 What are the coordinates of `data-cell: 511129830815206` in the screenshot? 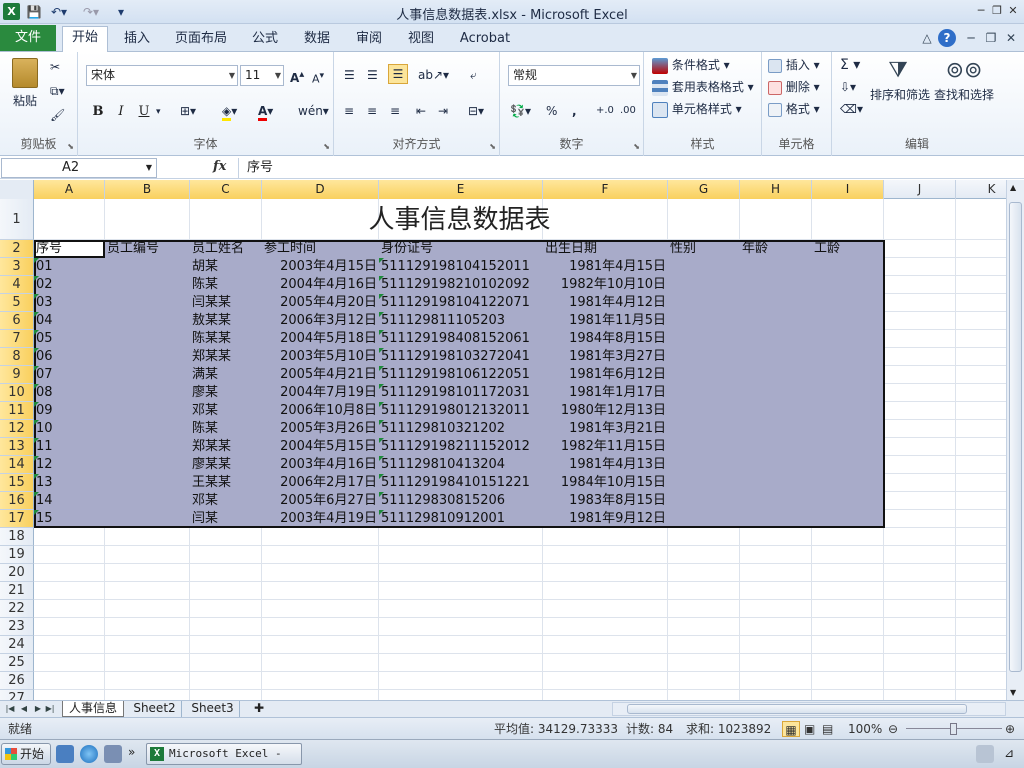 It's located at (461, 501).